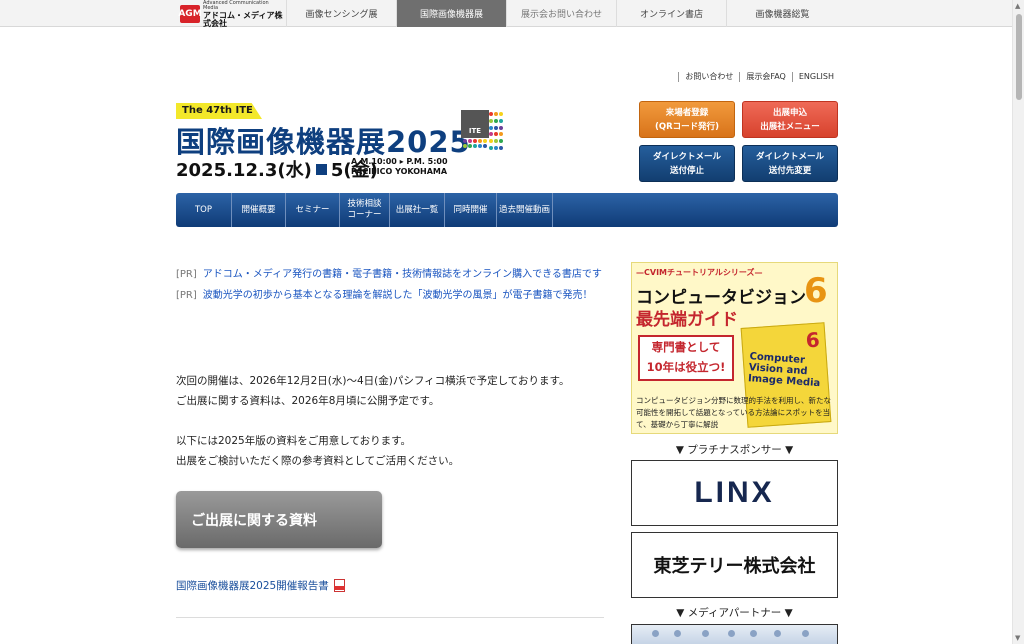 This screenshot has height=644, width=1024. Describe the element at coordinates (313, 210) in the screenshot. I see `nav-seminar: セミナー` at that location.